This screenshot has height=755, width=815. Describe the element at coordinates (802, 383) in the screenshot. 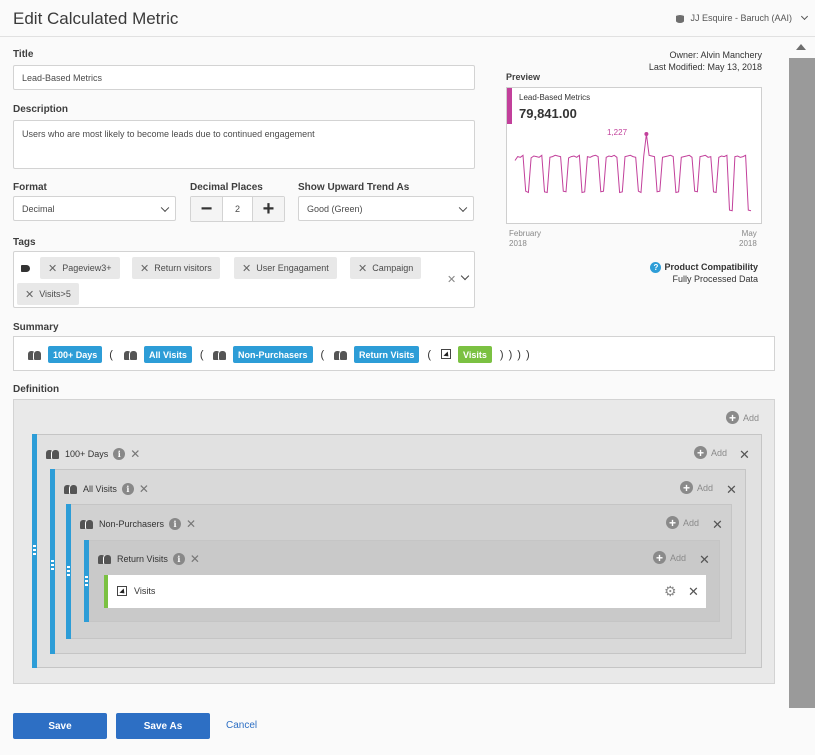

I see `scrollbar-thumb` at that location.